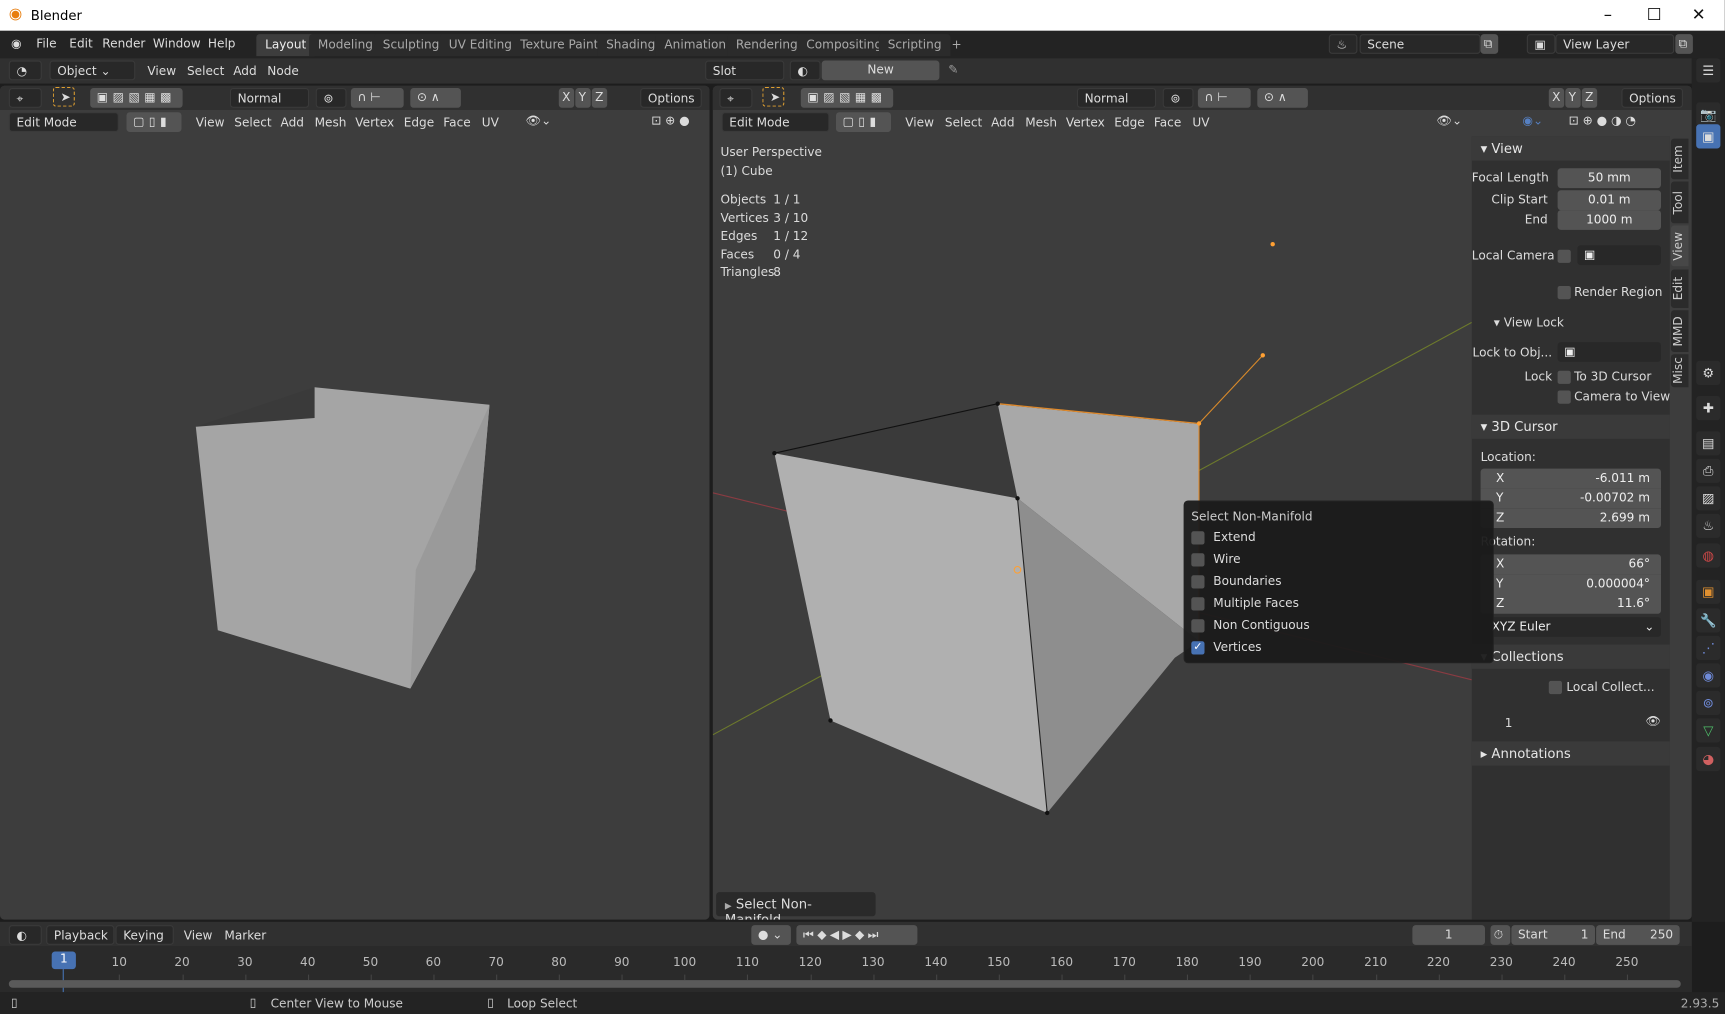  I want to click on cursor-rot-x-field: X 66°, so click(1570, 564).